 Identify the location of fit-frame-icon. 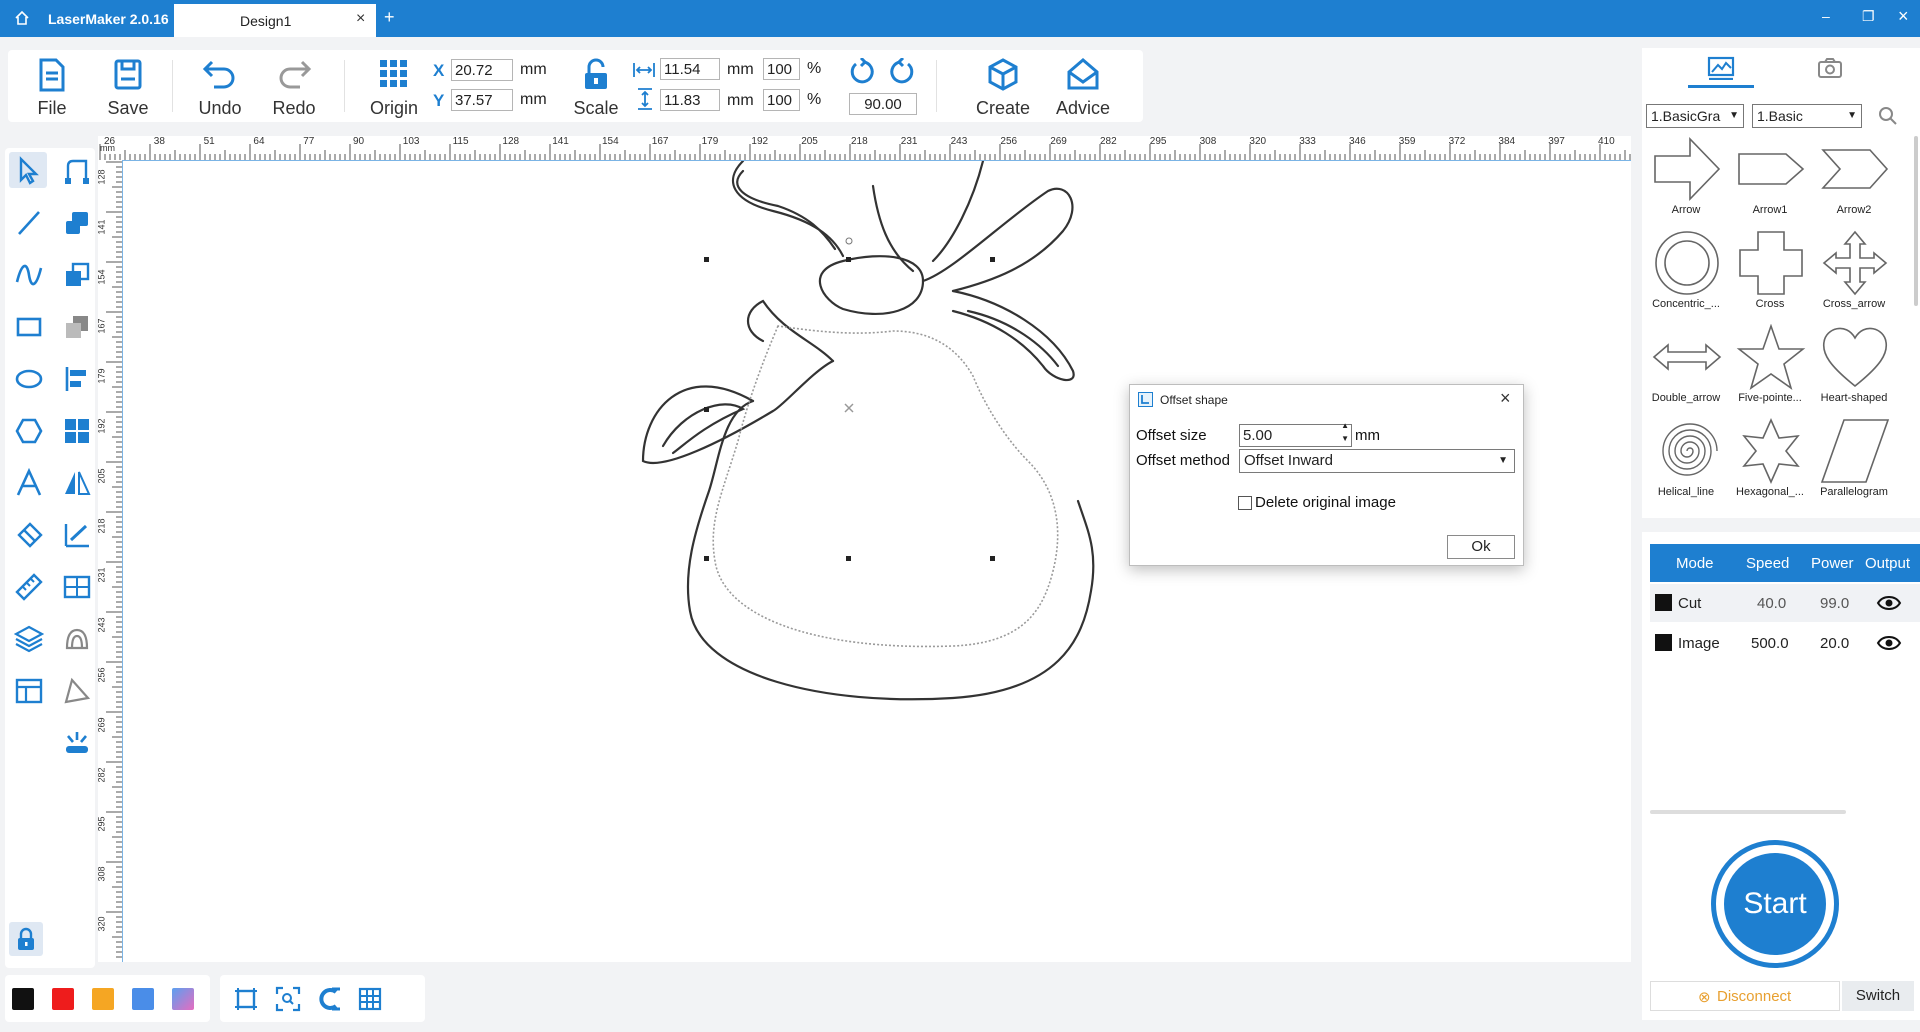
(246, 999).